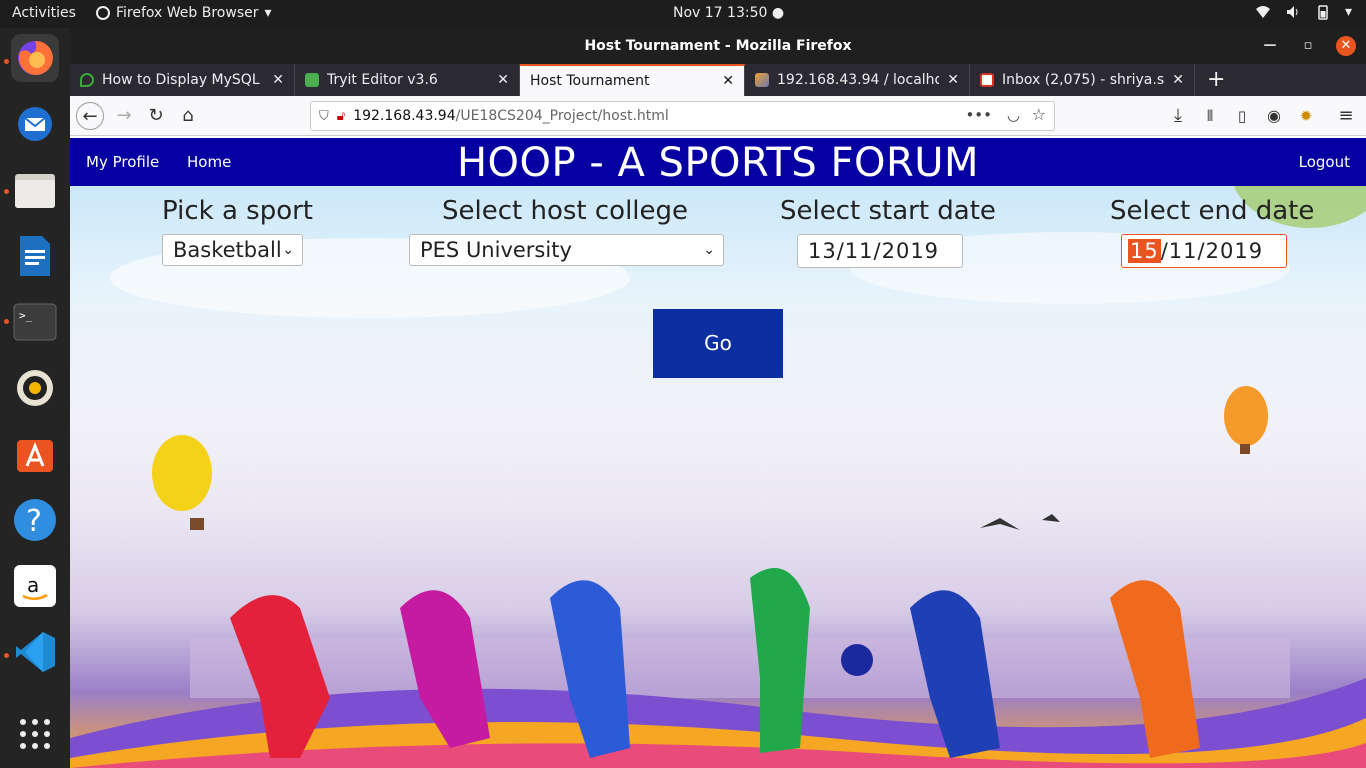 This screenshot has height=768, width=1366. I want to click on end-date-input: 15/11/2019, so click(1204, 251).